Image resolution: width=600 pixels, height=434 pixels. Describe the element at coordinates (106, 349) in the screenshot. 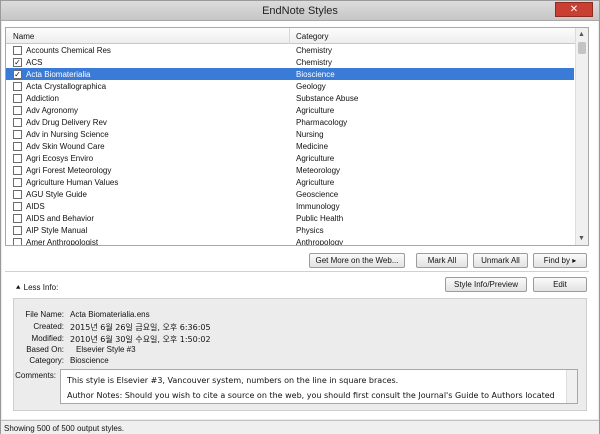

I see `based-on-value: Elsevier Style #3` at that location.